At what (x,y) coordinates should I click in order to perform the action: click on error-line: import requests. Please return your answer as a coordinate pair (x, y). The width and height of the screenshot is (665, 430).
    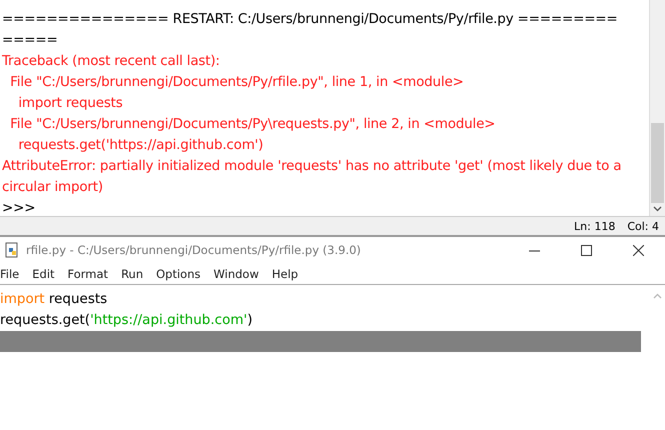
    Looking at the image, I should click on (70, 103).